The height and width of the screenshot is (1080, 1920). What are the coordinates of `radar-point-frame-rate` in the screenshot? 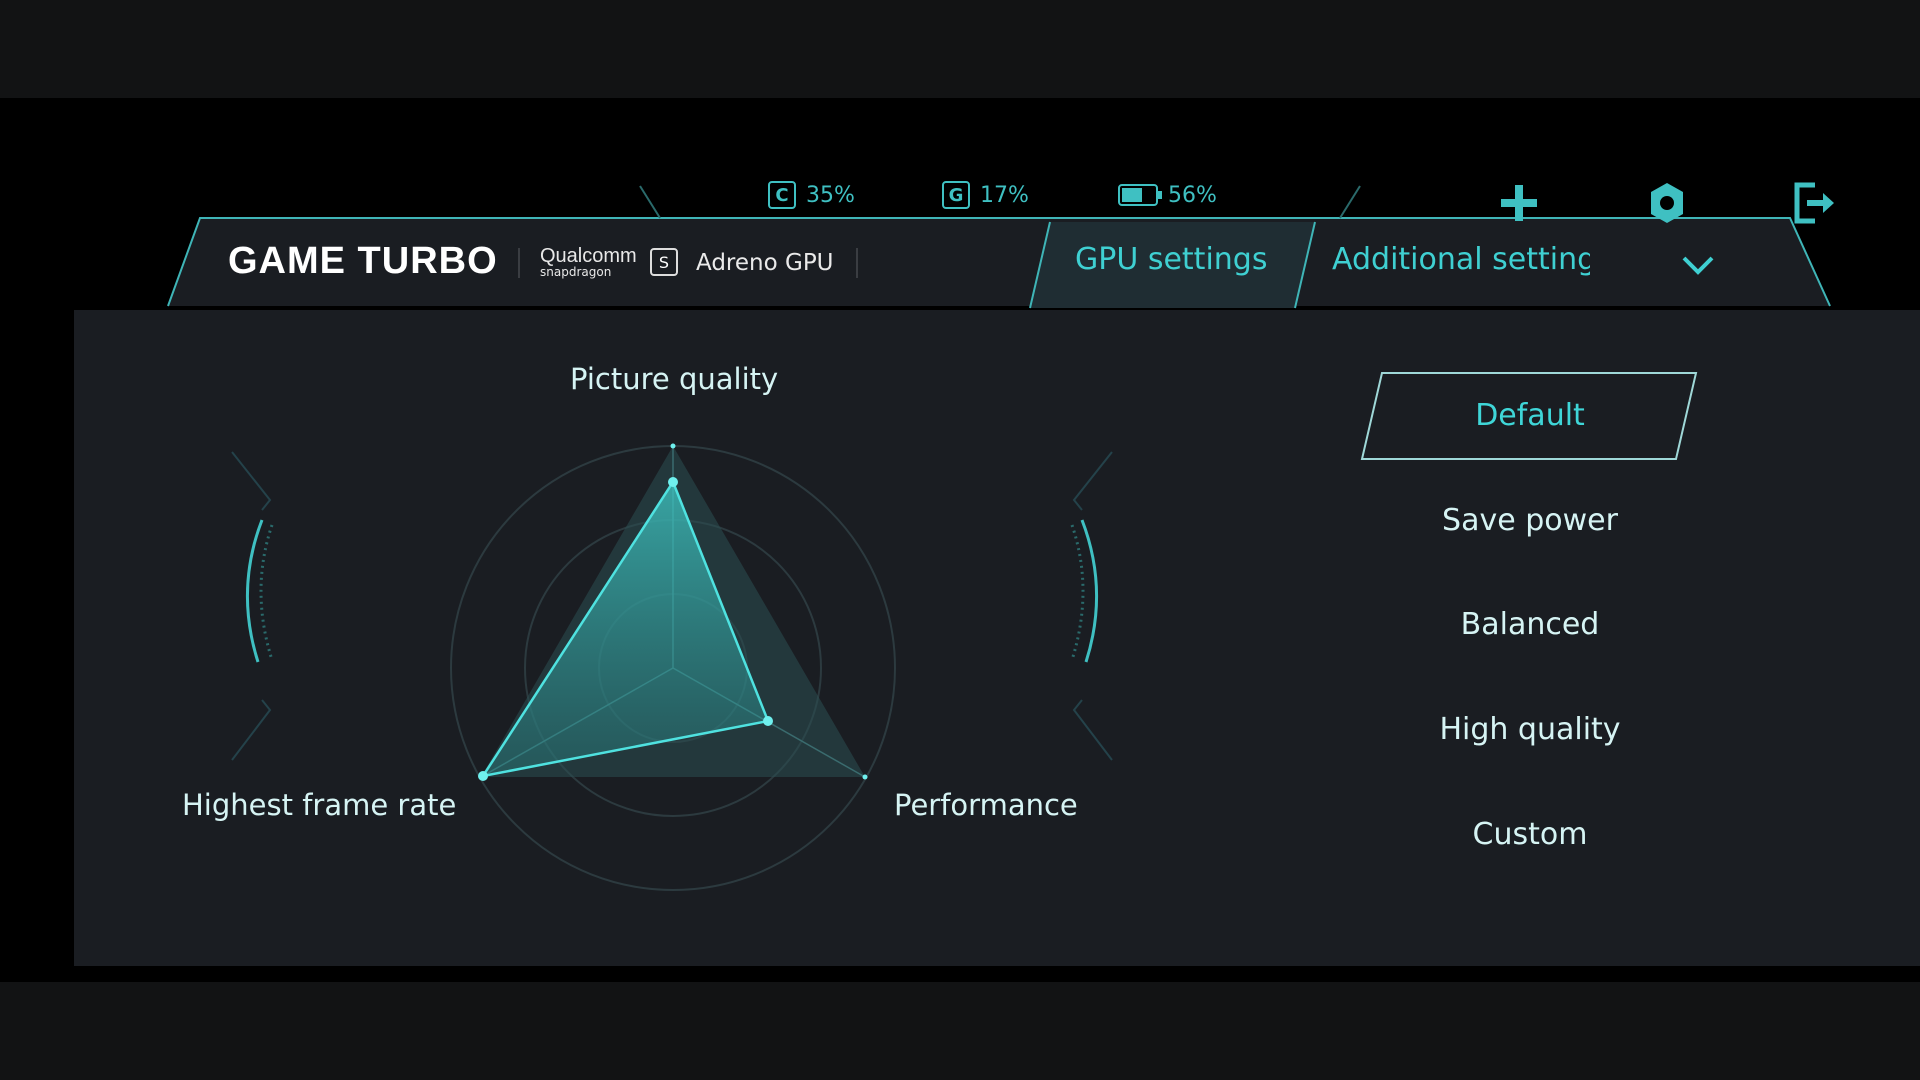 It's located at (483, 776).